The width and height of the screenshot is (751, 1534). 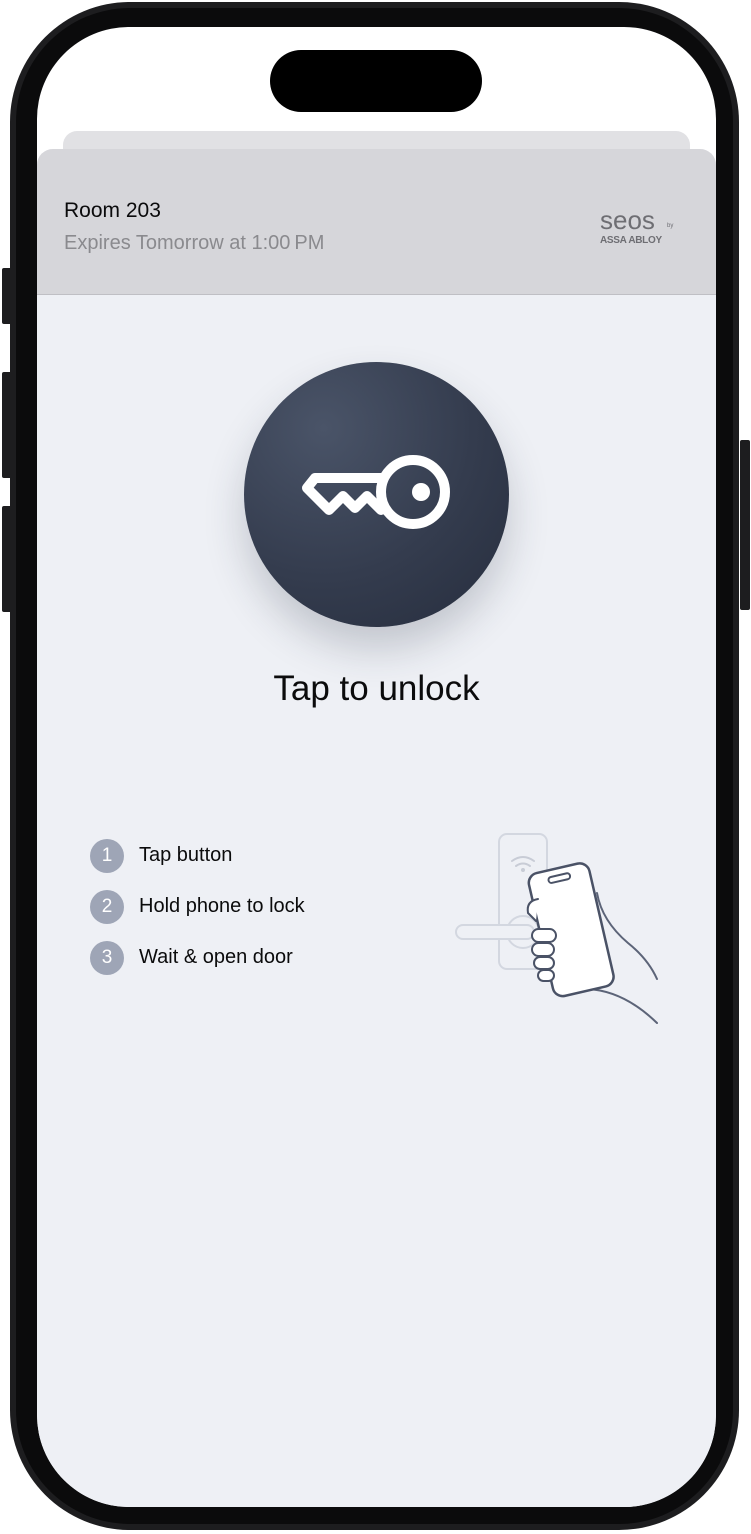 What do you see at coordinates (627, 220) in the screenshot?
I see `seos-wordmark: seos` at bounding box center [627, 220].